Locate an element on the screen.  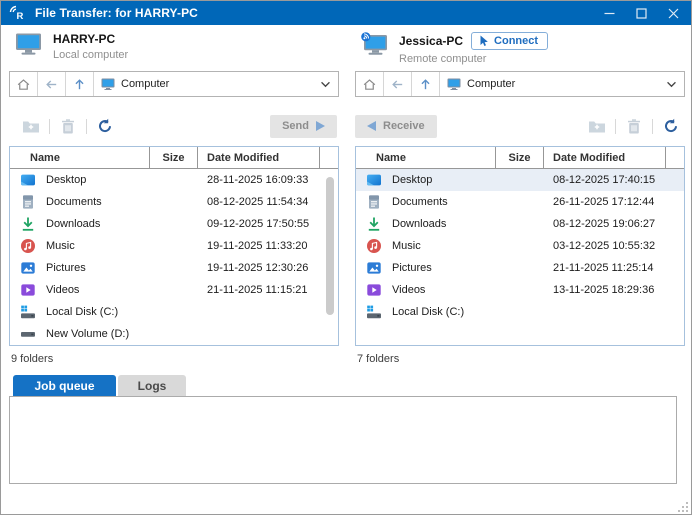
file-name-cell: Pictures is located at coordinates (426, 268).